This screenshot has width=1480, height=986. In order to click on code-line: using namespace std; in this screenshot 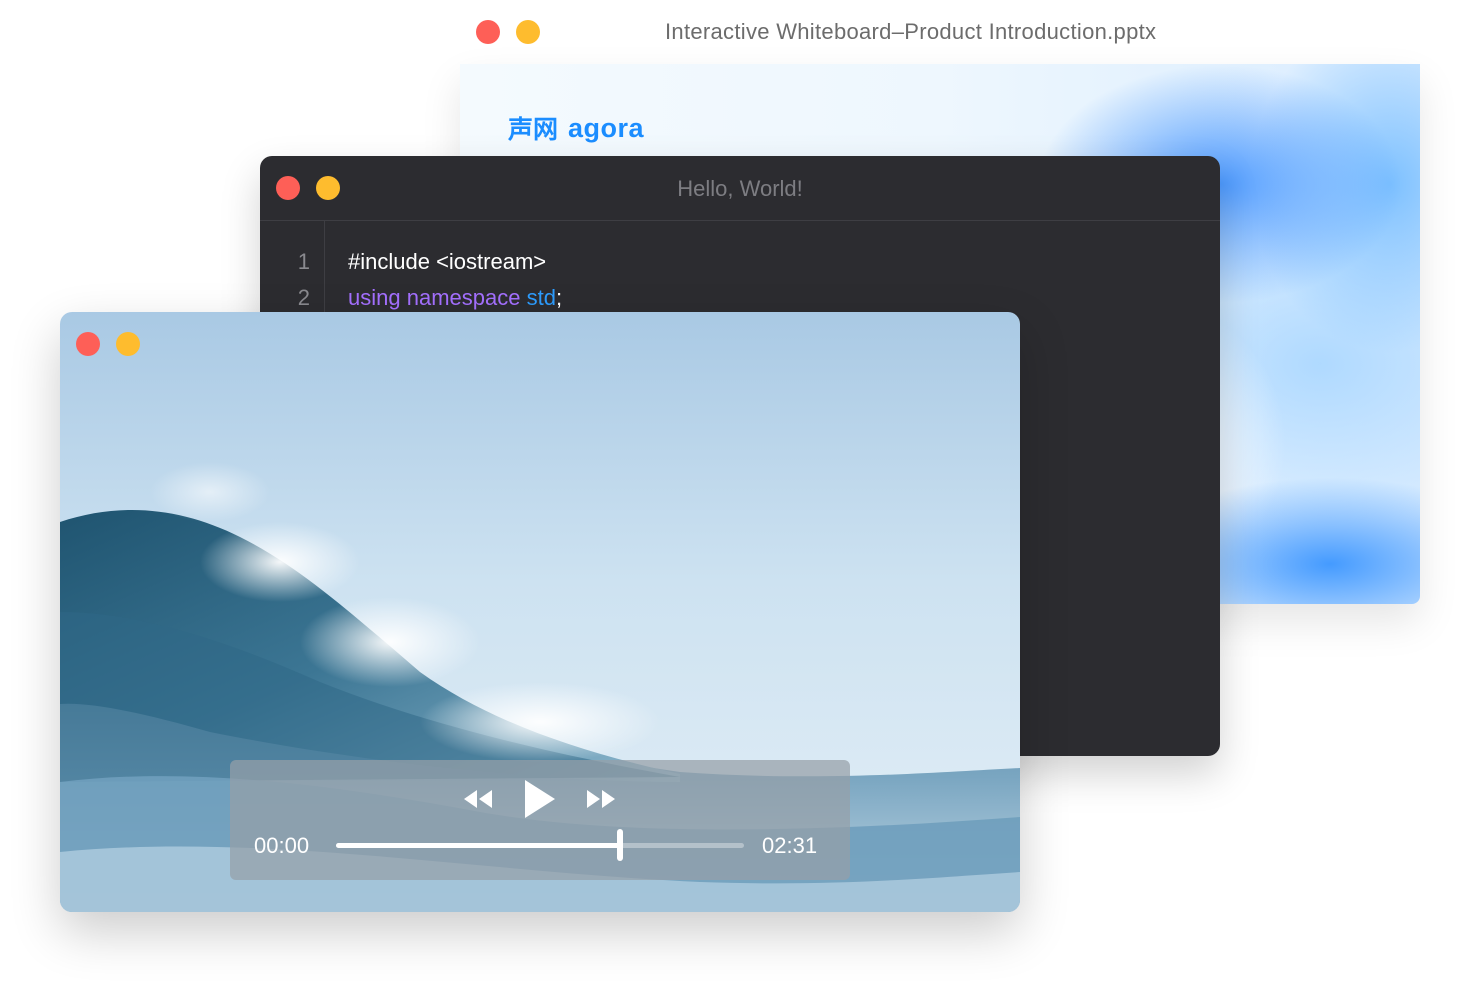, I will do `click(455, 298)`.